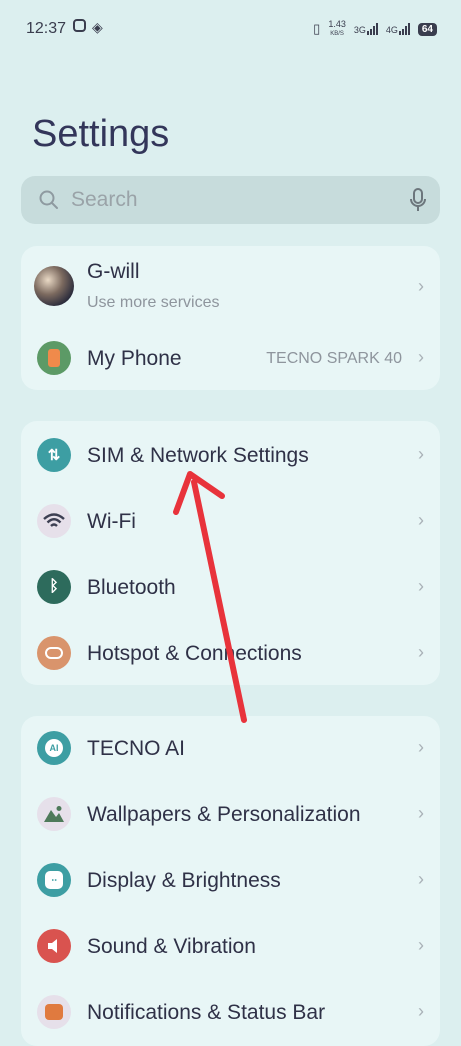 The height and width of the screenshot is (1046, 461). I want to click on status-time: 12:37, so click(46, 28).